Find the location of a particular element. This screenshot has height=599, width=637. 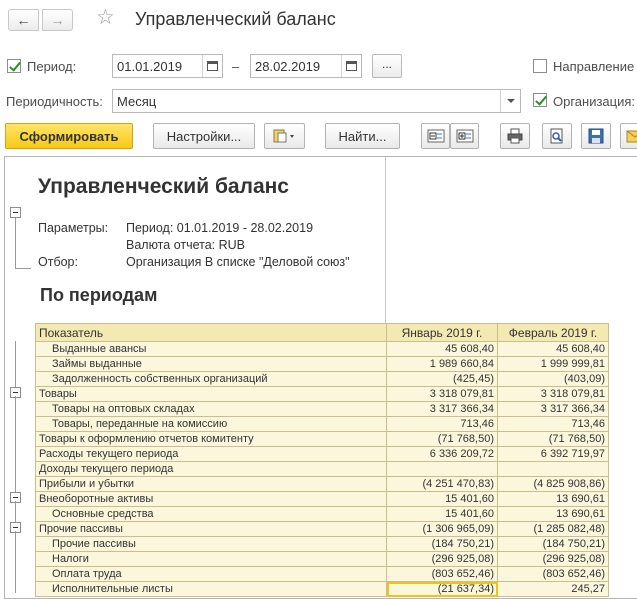

table-row: Внеоборотные активы 15 401,60 13 690,61 is located at coordinates (322, 499).